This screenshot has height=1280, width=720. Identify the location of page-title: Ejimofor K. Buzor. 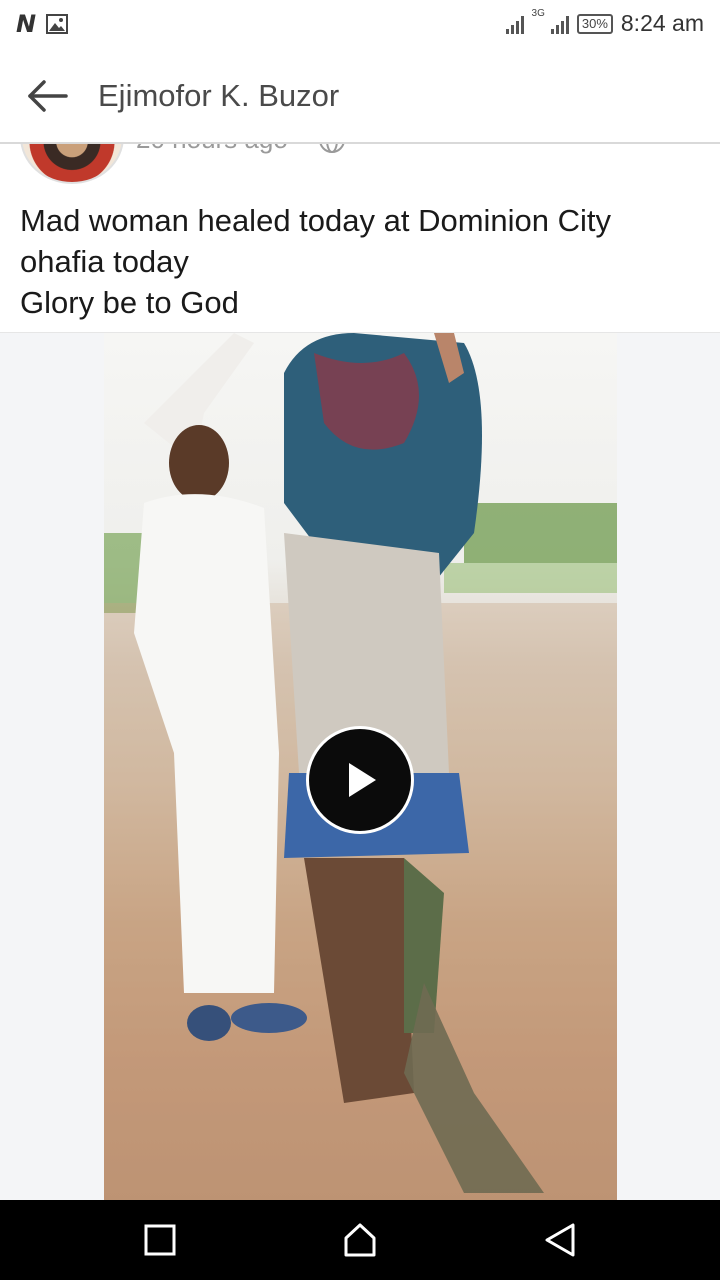
(219, 95).